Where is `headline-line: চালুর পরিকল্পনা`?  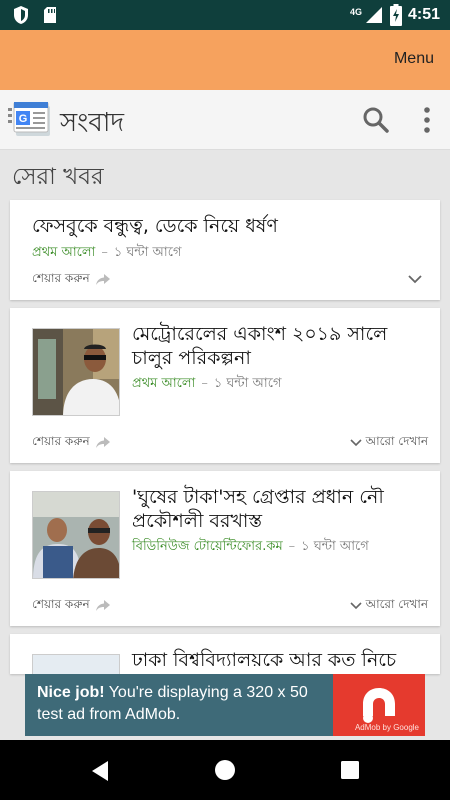
headline-line: চালুর পরিকল্পনা is located at coordinates (191, 358).